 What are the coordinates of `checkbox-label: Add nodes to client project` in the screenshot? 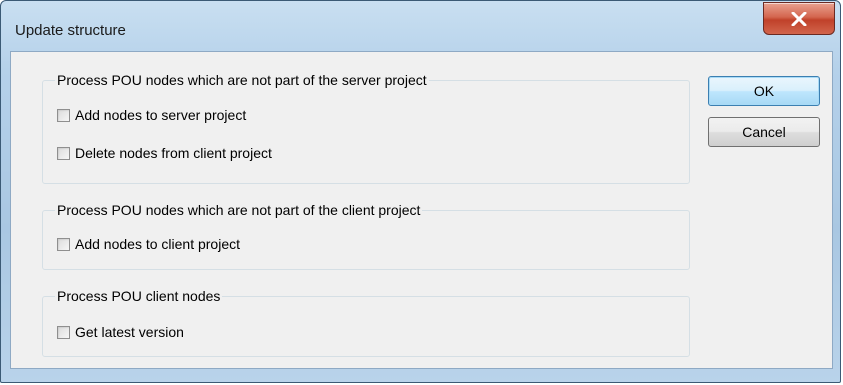 It's located at (157, 244).